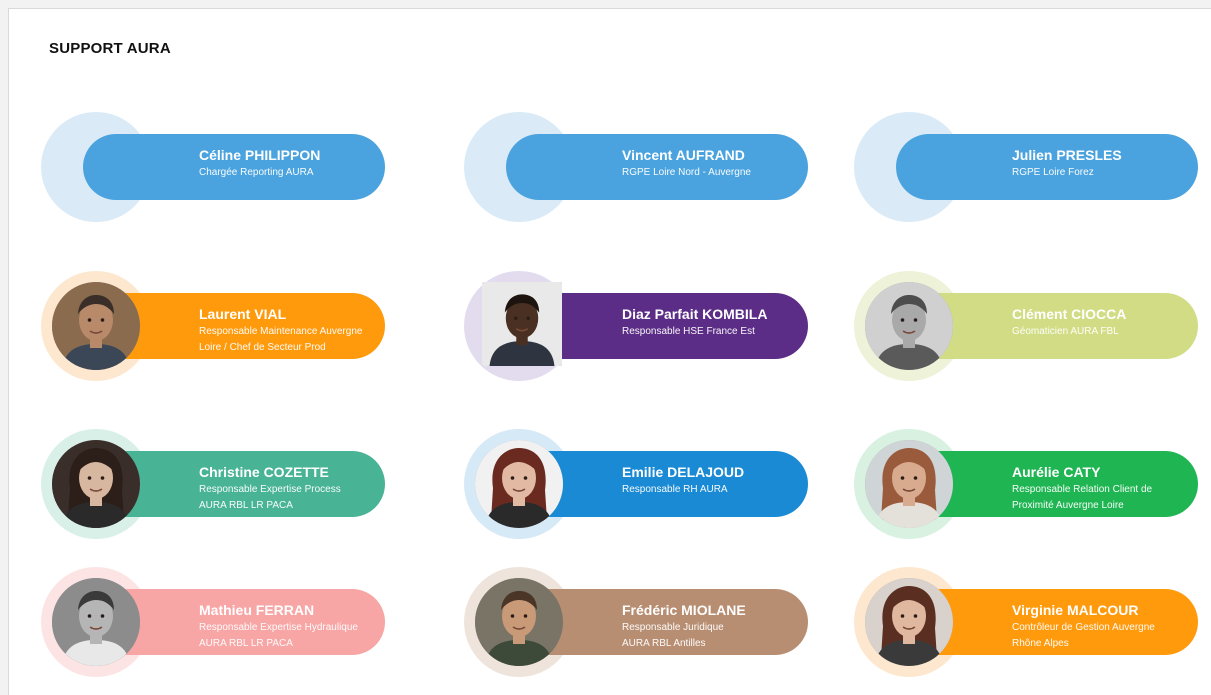 The image size is (1211, 695). Describe the element at coordinates (695, 314) in the screenshot. I see `member-name: Diaz Parfait KOMBILA` at that location.